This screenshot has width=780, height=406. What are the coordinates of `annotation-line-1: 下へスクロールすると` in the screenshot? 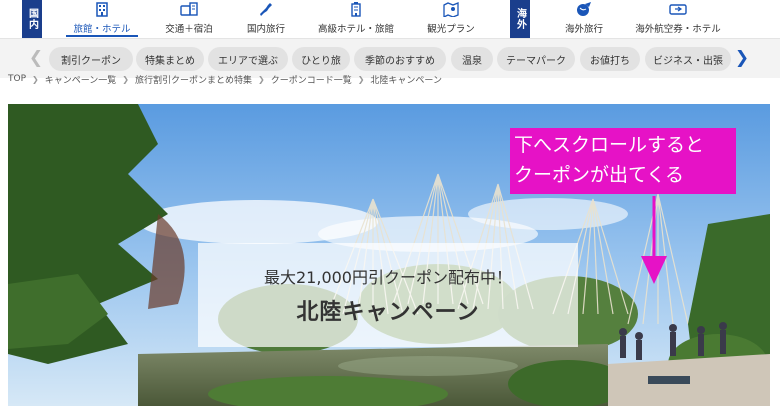 It's located at (609, 145).